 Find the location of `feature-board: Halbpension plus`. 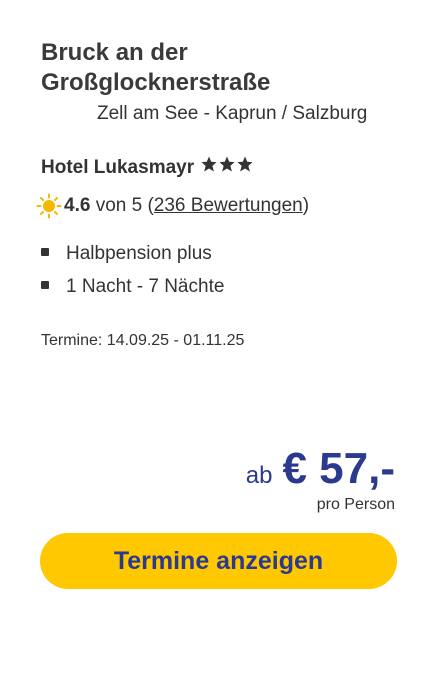

feature-board: Halbpension plus is located at coordinates (139, 253).